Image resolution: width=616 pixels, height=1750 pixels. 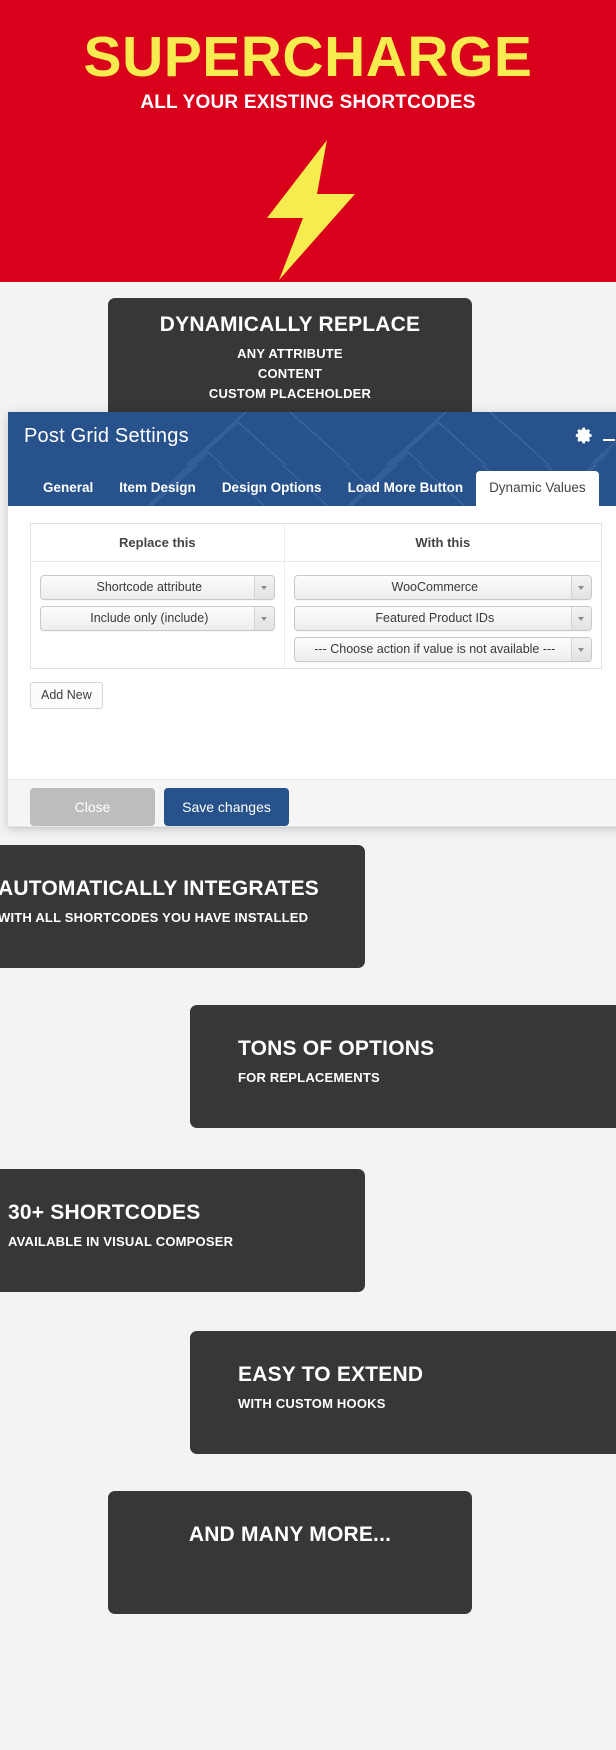 What do you see at coordinates (154, 917) in the screenshot?
I see `card-subheading: WITH ALL SHORTCODES YOU HAVE INSTALLED` at bounding box center [154, 917].